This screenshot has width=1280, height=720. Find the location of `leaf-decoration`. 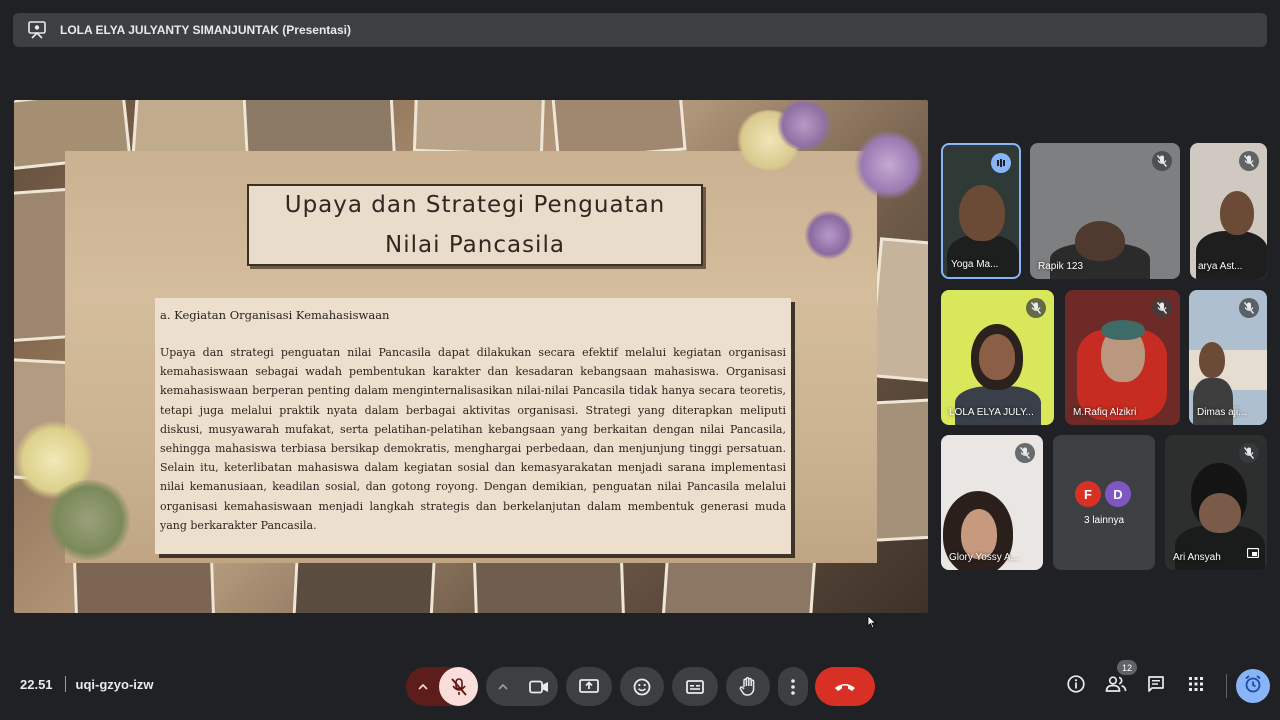

leaf-decoration is located at coordinates (89, 520).